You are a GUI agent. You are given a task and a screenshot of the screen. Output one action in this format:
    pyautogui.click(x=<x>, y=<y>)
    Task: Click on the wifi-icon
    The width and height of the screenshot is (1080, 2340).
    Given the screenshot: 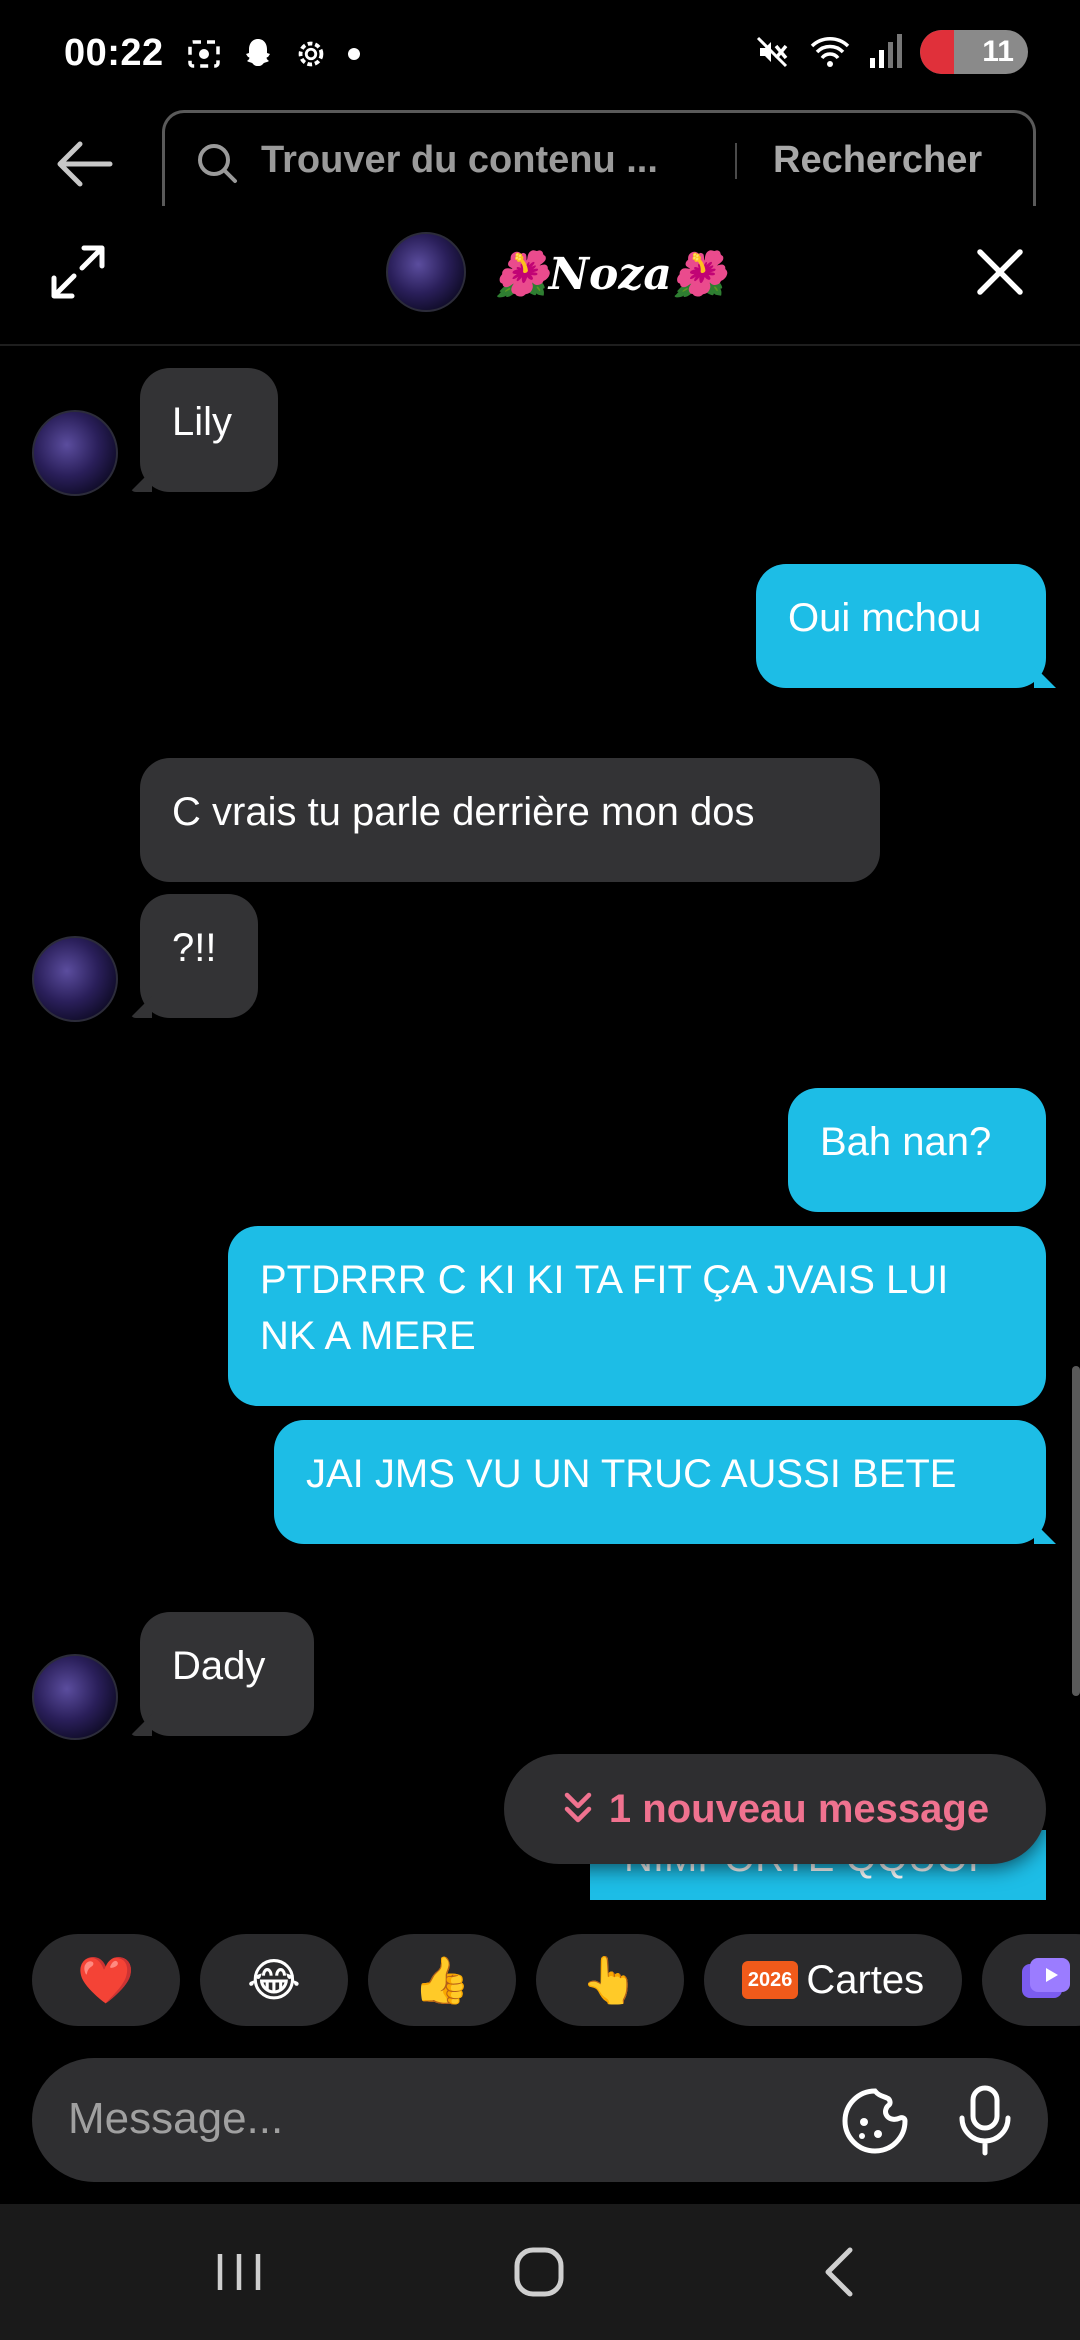 What is the action you would take?
    pyautogui.click(x=830, y=52)
    